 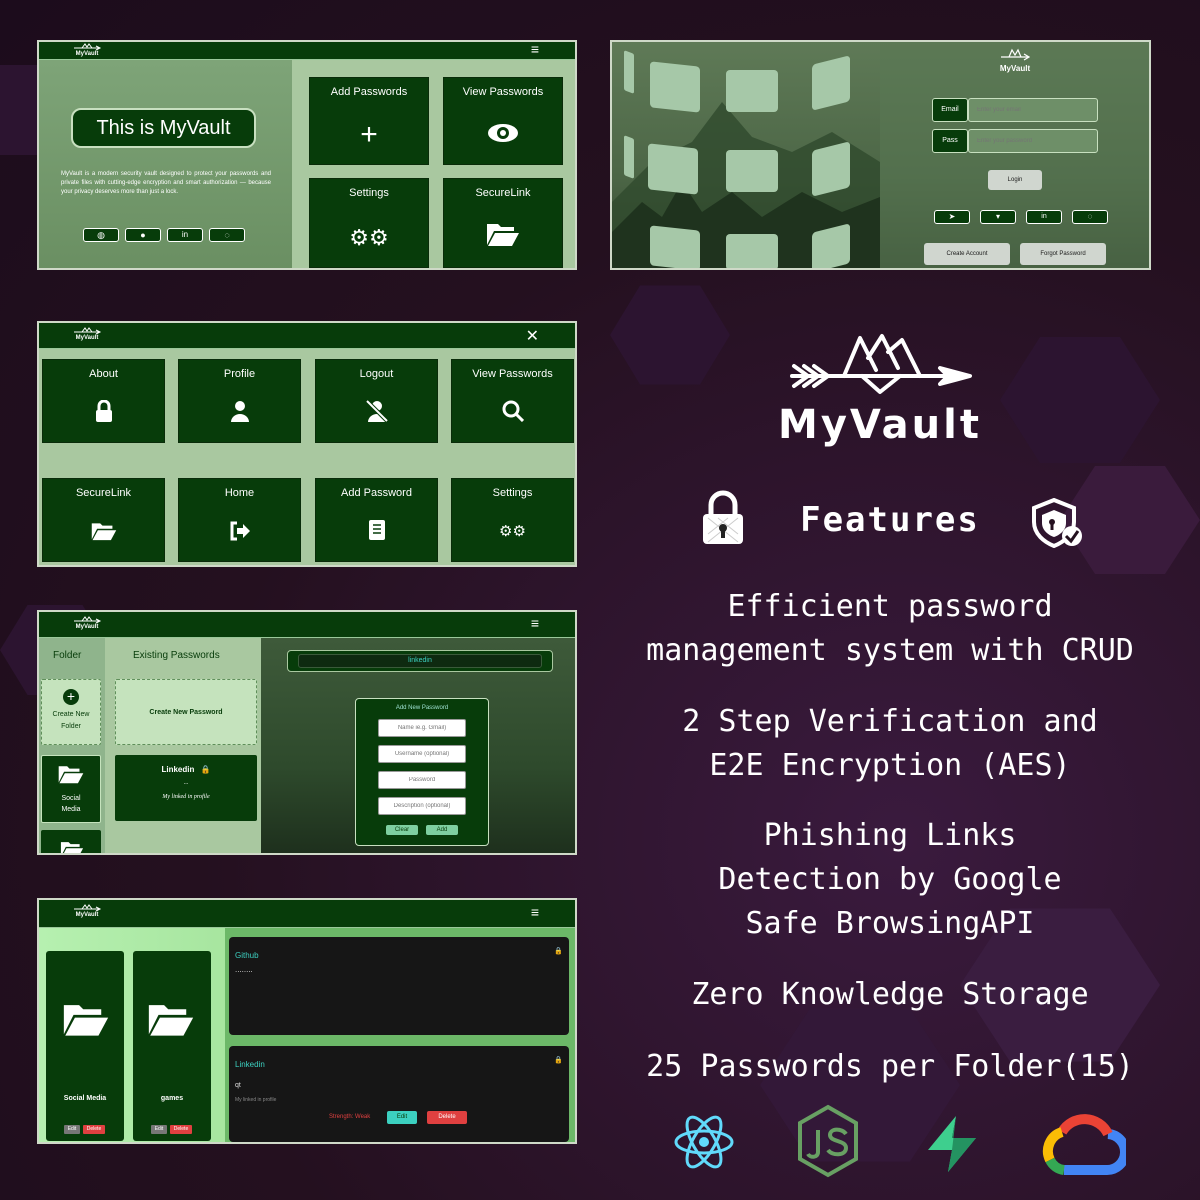 I want to click on email-field, so click(x=1033, y=110).